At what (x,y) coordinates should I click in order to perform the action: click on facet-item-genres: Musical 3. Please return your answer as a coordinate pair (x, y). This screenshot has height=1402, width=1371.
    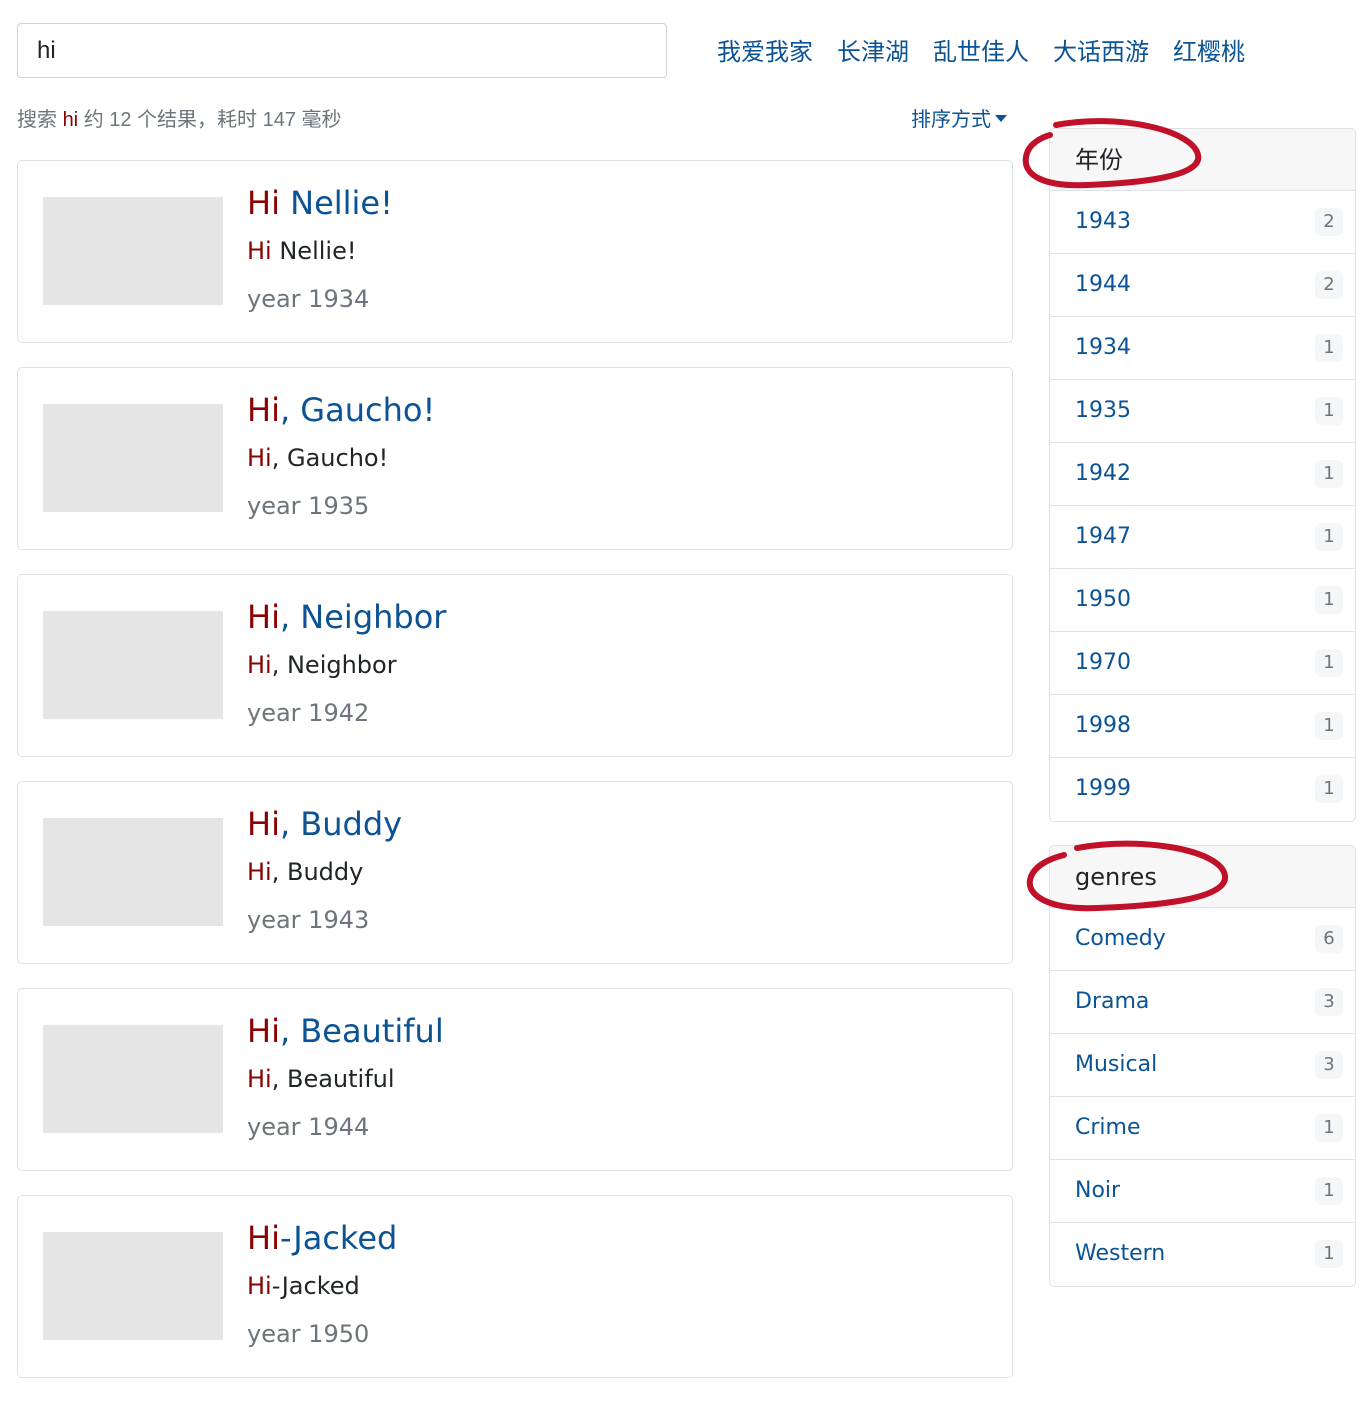
    Looking at the image, I should click on (1202, 1065).